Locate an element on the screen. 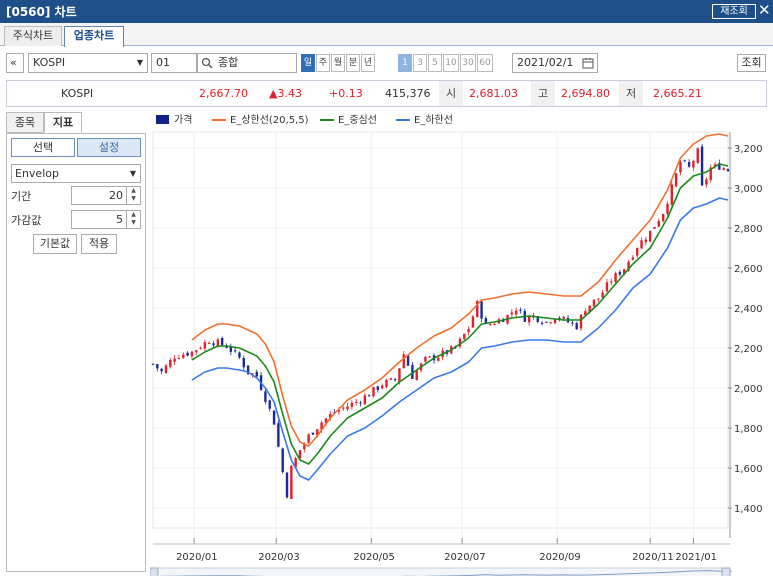  view-button: 조회 is located at coordinates (751, 63).